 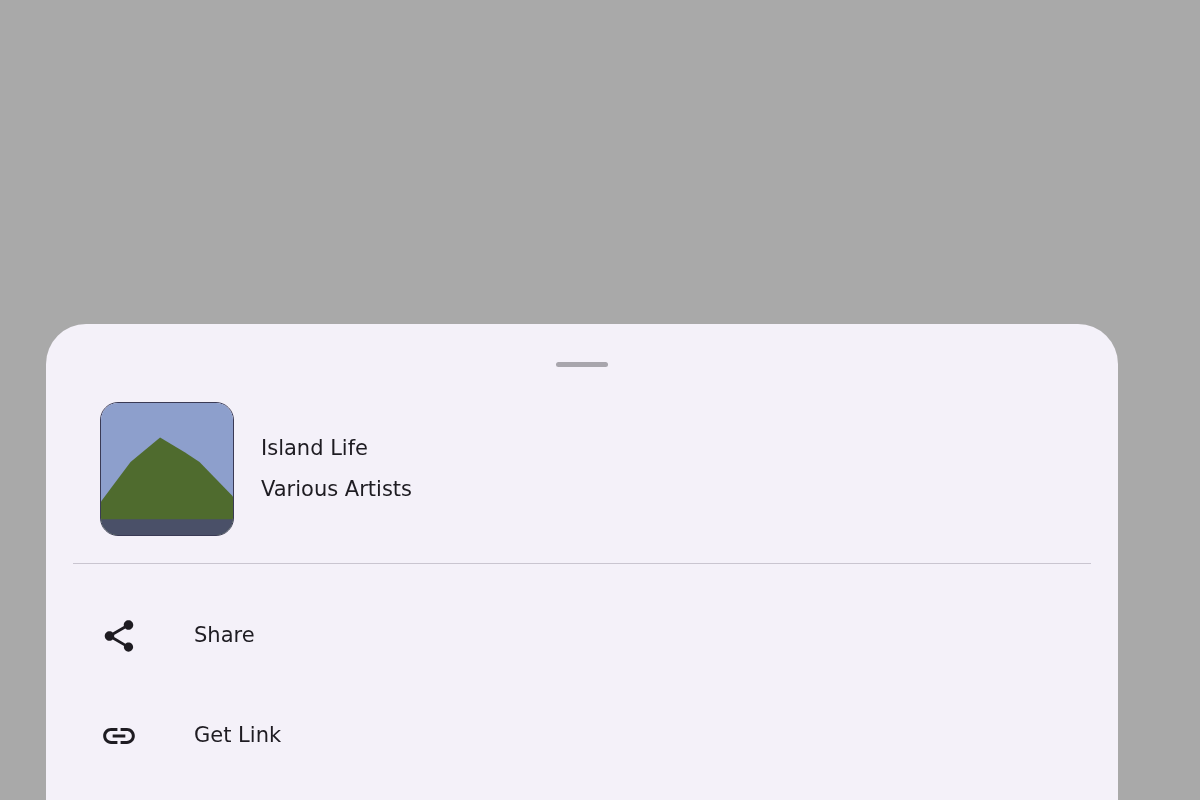 I want to click on drag-handle, so click(x=582, y=364).